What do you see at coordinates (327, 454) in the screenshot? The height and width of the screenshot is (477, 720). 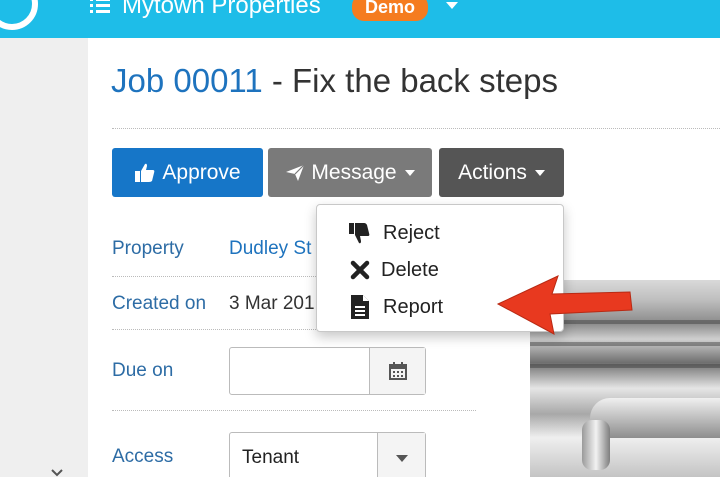 I see `access-select: Tenant` at bounding box center [327, 454].